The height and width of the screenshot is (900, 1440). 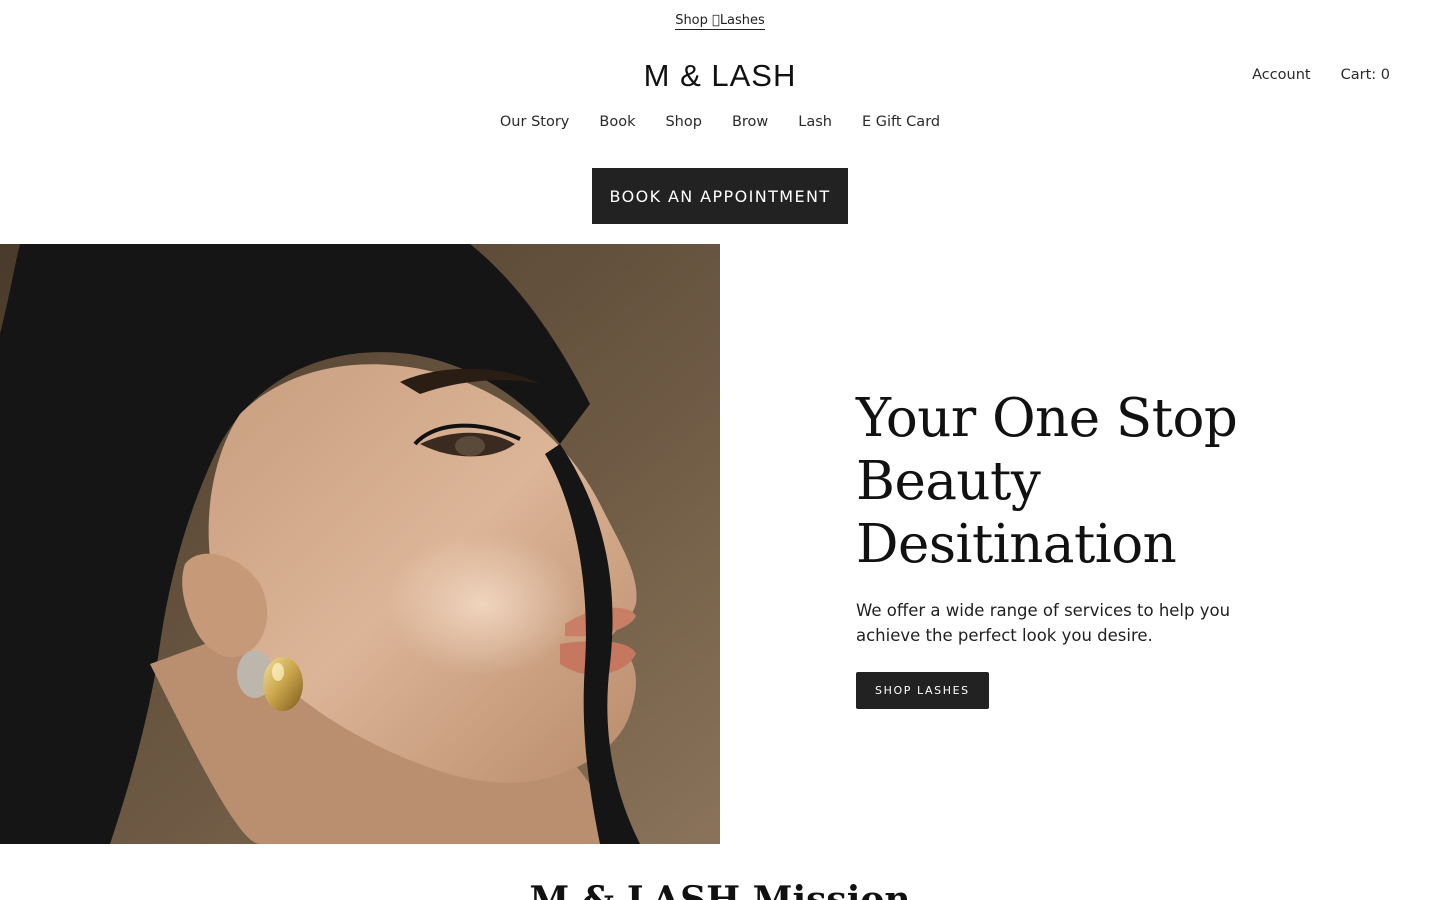 I want to click on announcement-bar: Shop  Lashes, so click(x=720, y=21).